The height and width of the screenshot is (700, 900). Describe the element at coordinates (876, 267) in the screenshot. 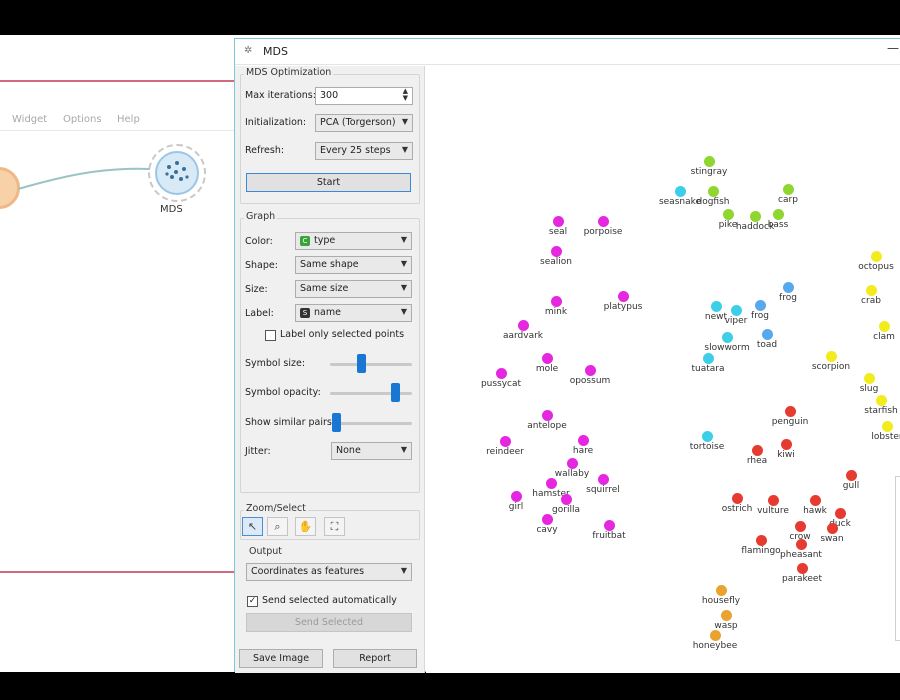

I see `point-label: octopus` at that location.